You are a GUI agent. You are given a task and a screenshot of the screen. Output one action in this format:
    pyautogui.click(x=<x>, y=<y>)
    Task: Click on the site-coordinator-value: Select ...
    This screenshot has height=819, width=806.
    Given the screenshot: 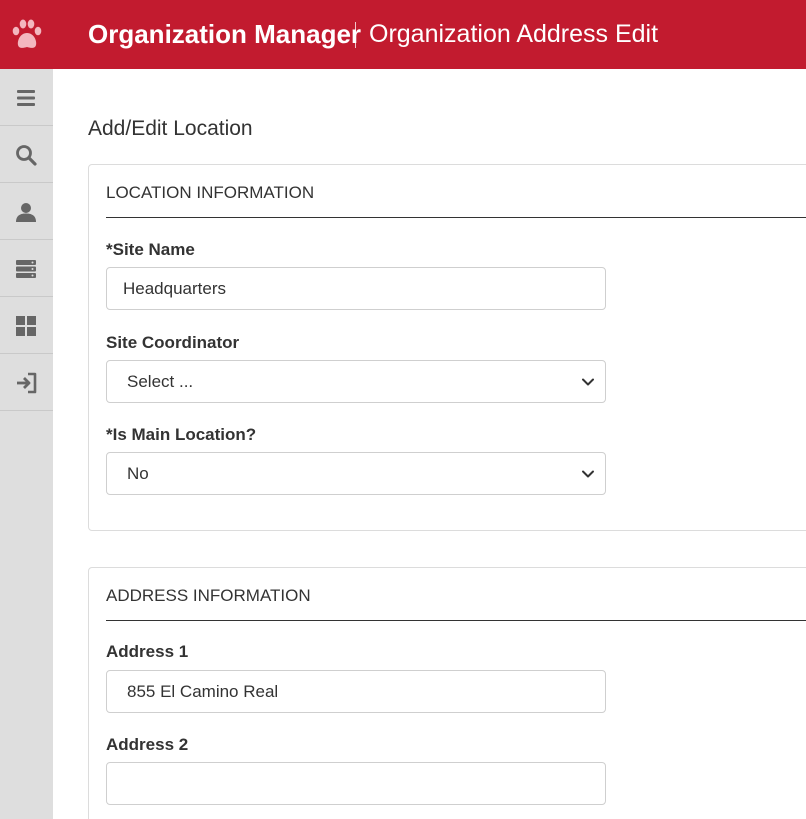 What is the action you would take?
    pyautogui.click(x=160, y=381)
    